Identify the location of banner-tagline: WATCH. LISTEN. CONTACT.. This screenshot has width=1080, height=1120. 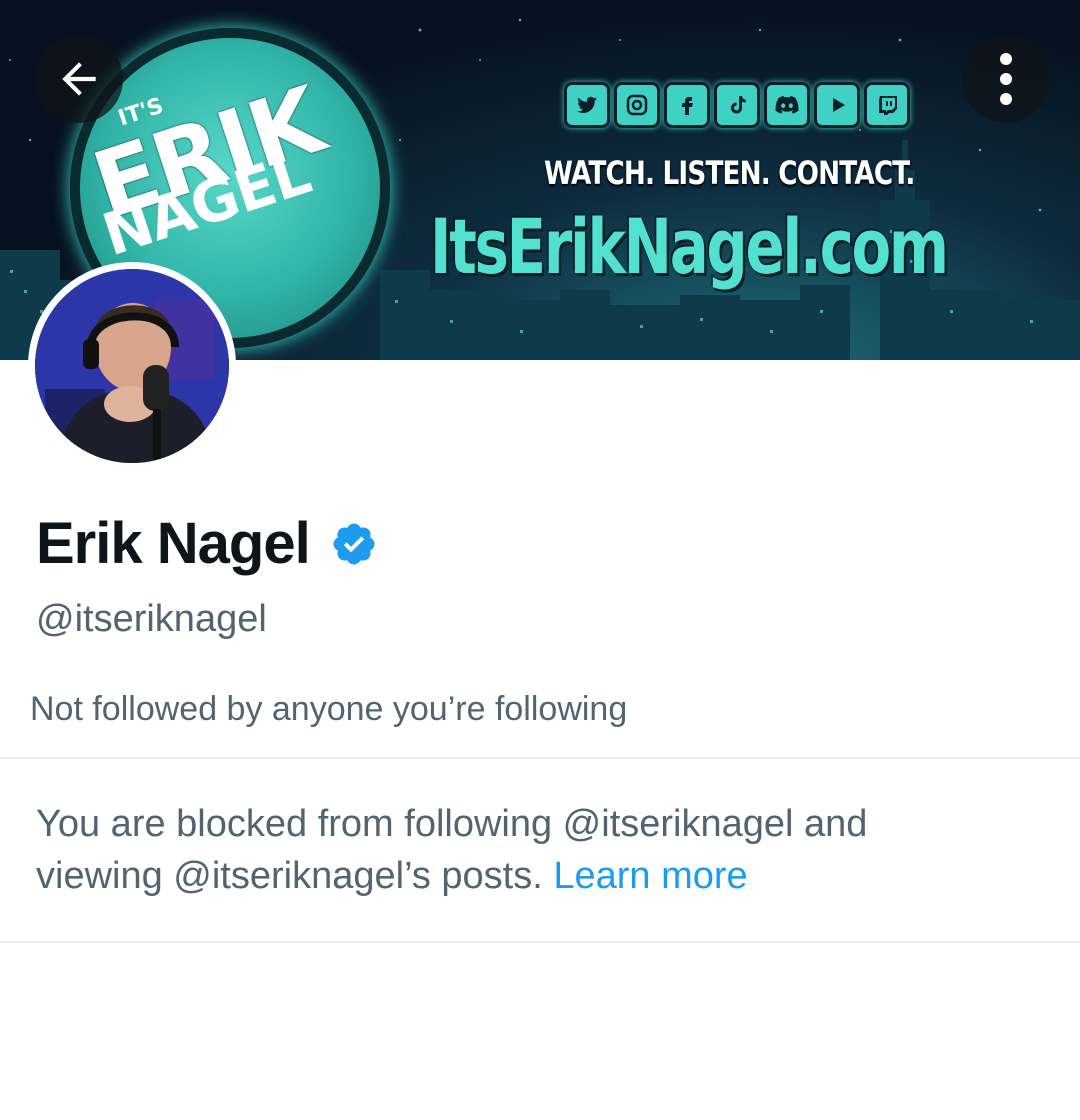
(729, 173).